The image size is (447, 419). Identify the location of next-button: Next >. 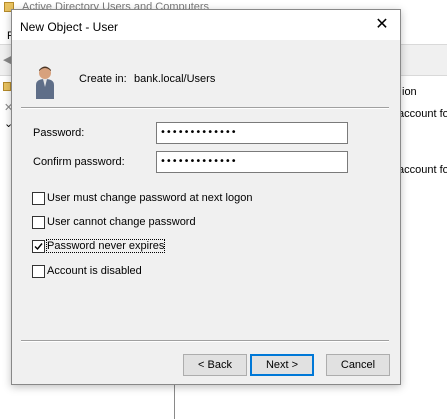
(282, 365).